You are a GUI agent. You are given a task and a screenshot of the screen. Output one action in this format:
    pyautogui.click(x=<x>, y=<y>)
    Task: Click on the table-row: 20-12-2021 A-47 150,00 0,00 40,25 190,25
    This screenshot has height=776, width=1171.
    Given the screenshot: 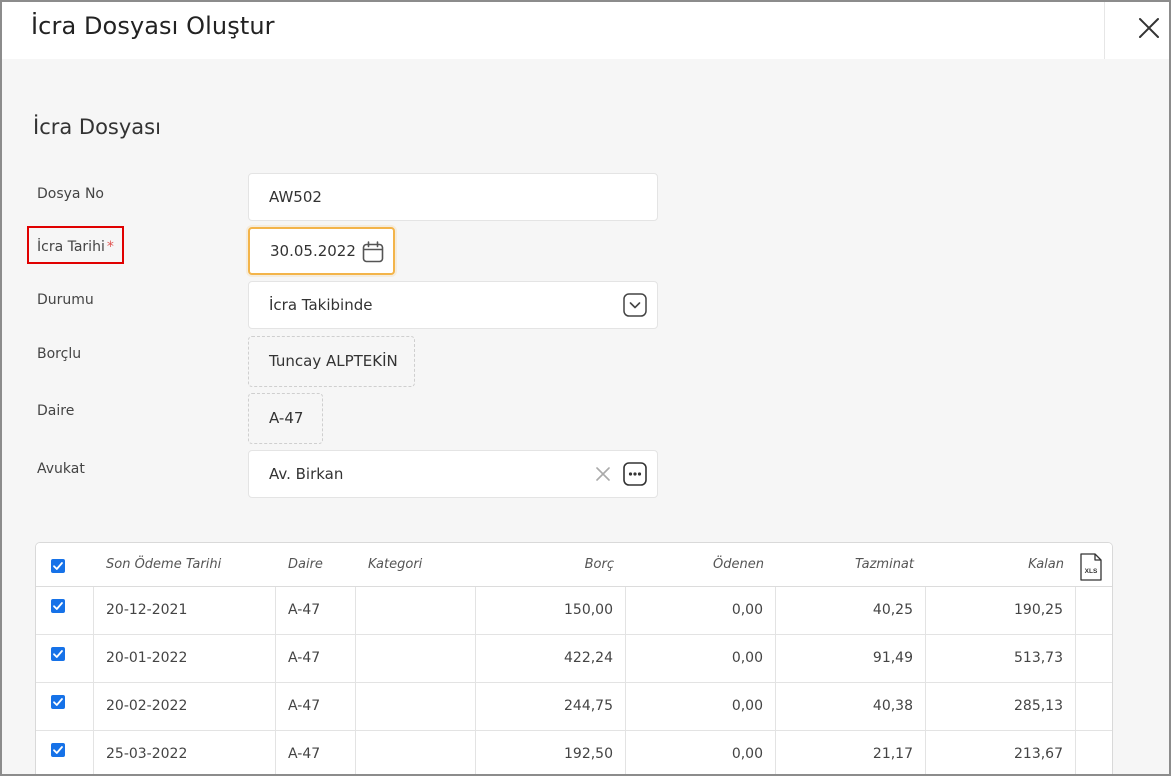 What is the action you would take?
    pyautogui.click(x=574, y=611)
    